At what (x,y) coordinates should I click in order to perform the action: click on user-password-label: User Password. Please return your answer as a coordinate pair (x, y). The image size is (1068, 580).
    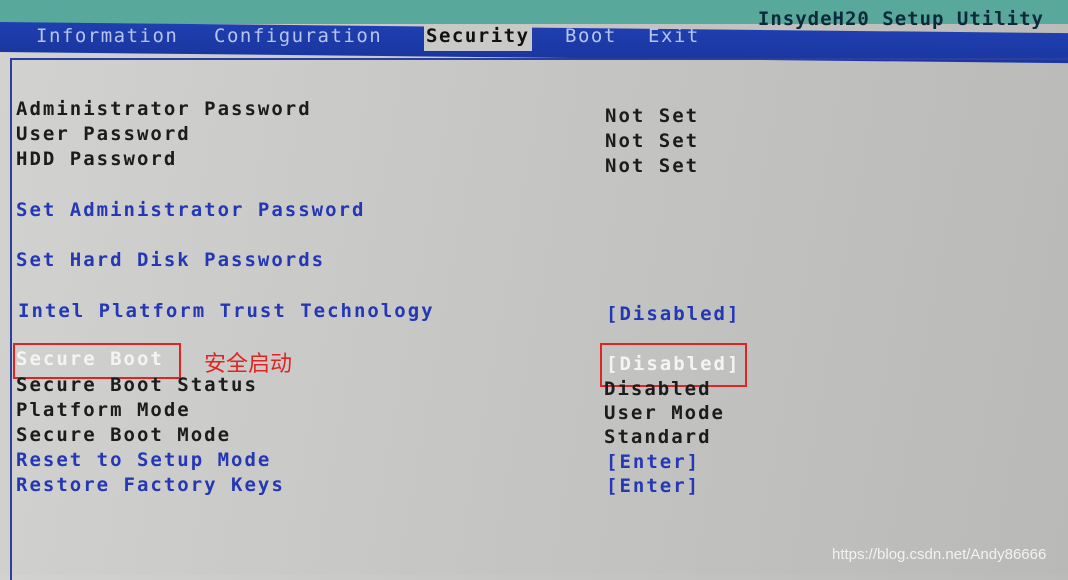
    Looking at the image, I should click on (103, 134).